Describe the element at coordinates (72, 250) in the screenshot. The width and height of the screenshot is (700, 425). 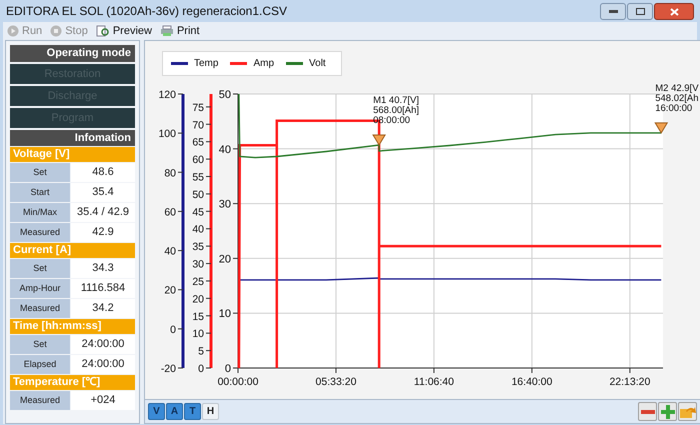
I see `group-header: Current [A]` at that location.